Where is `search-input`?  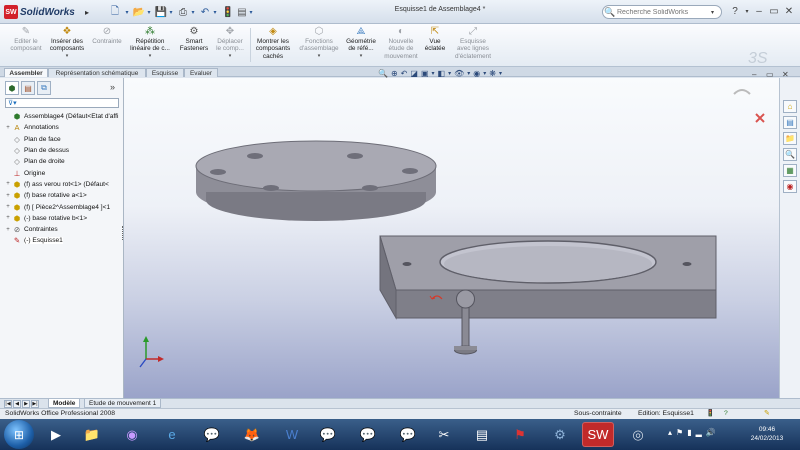 search-input is located at coordinates (664, 12).